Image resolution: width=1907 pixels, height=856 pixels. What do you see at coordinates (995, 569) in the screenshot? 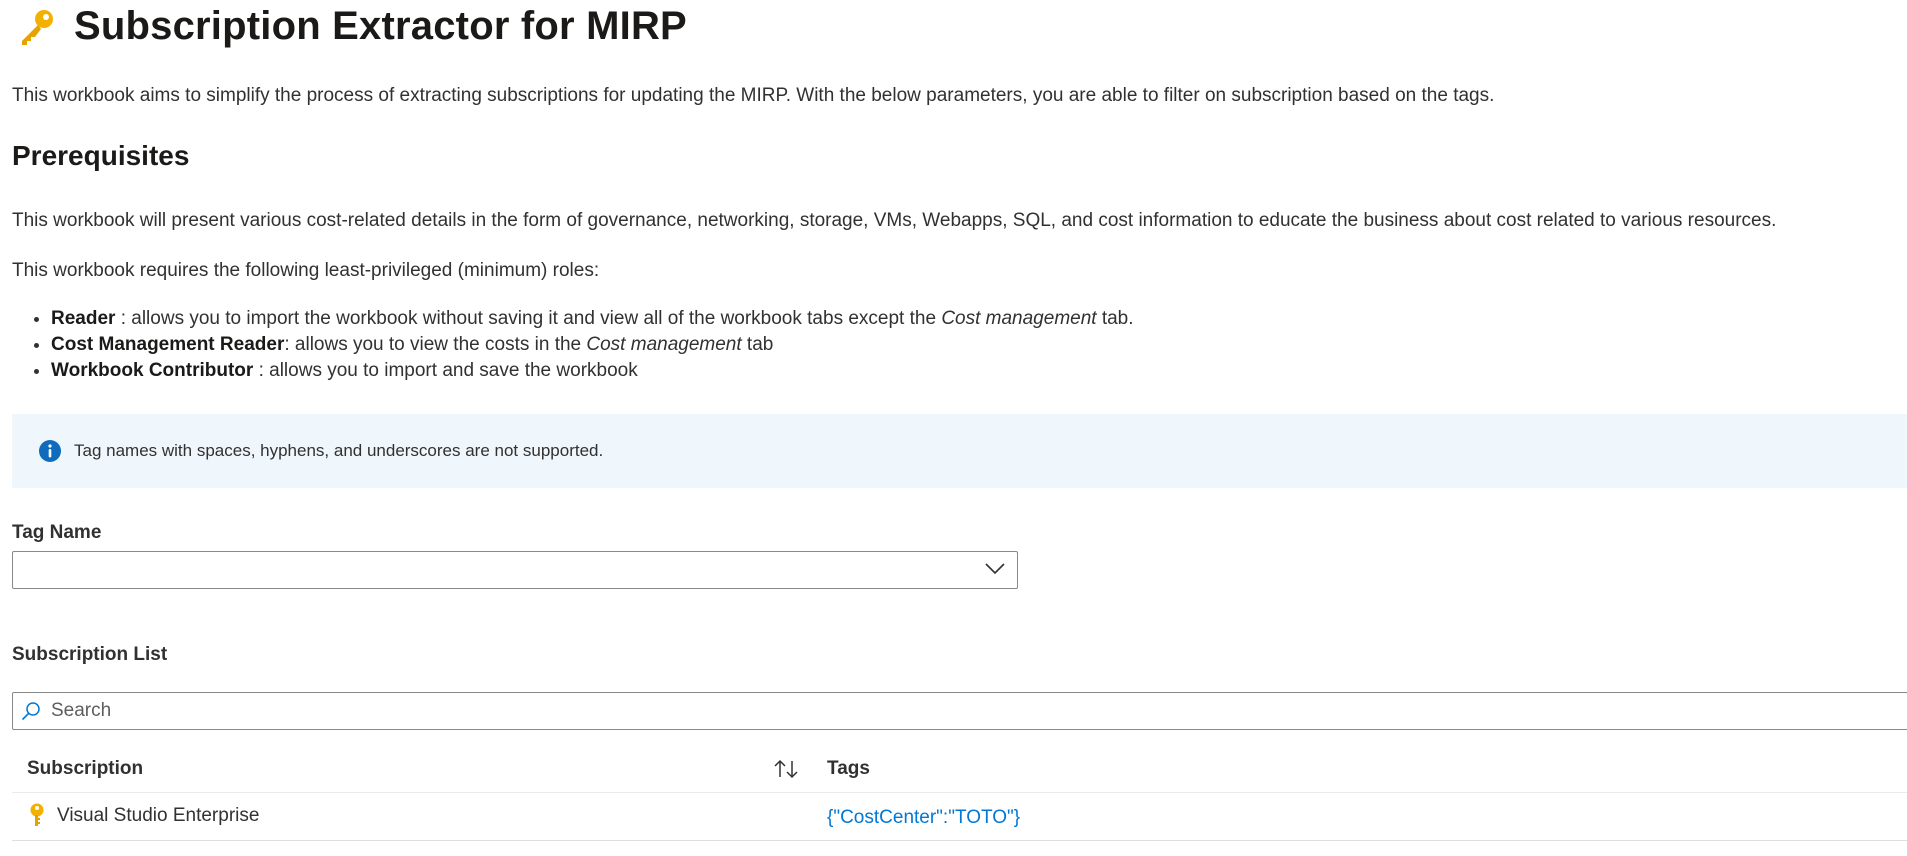
I see `chevron-down-icon` at bounding box center [995, 569].